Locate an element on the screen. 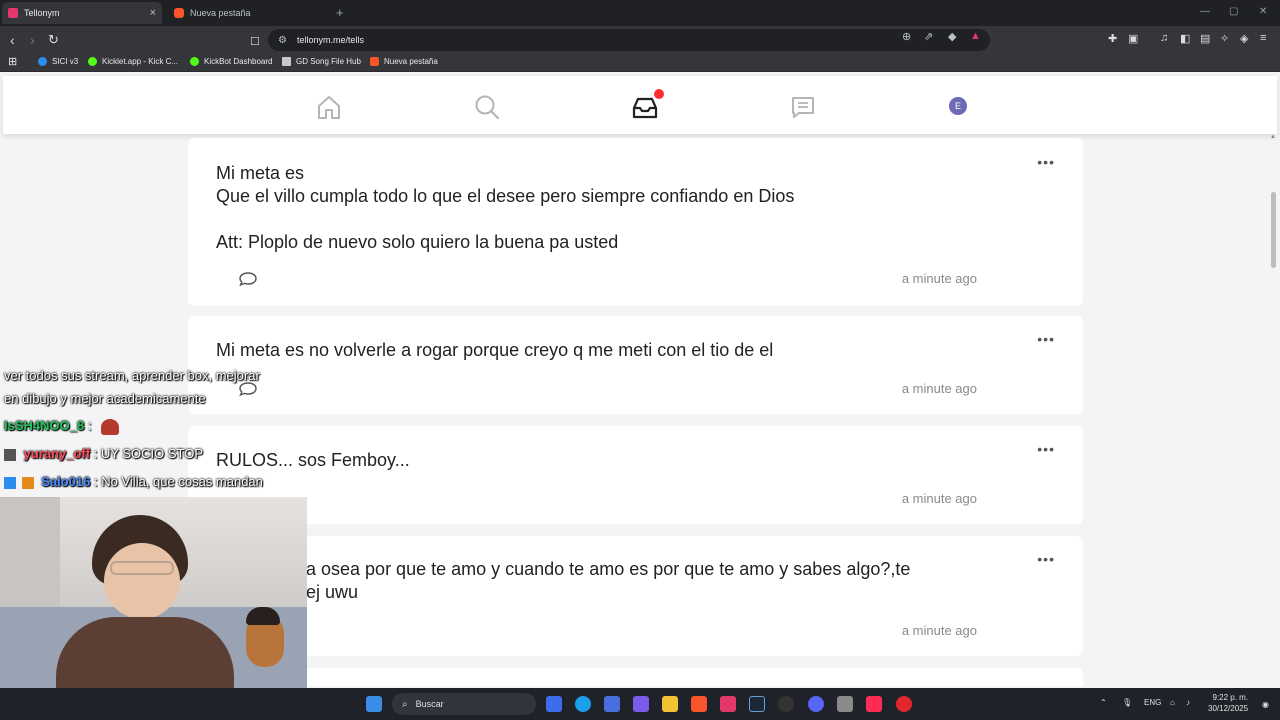 This screenshot has width=1280, height=720. share-icon: ⇗ is located at coordinates (928, 36).